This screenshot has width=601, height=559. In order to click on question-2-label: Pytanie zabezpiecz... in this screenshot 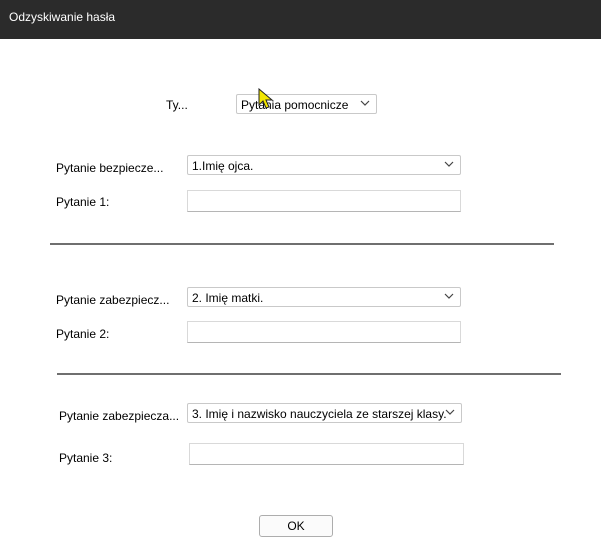, I will do `click(113, 300)`.